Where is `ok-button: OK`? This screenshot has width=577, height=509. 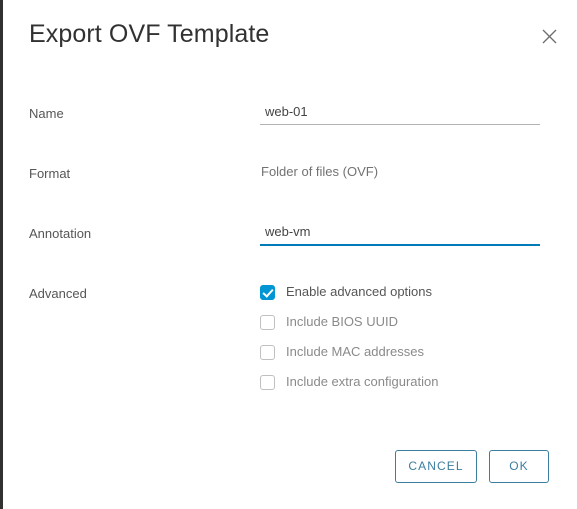 ok-button: OK is located at coordinates (519, 466).